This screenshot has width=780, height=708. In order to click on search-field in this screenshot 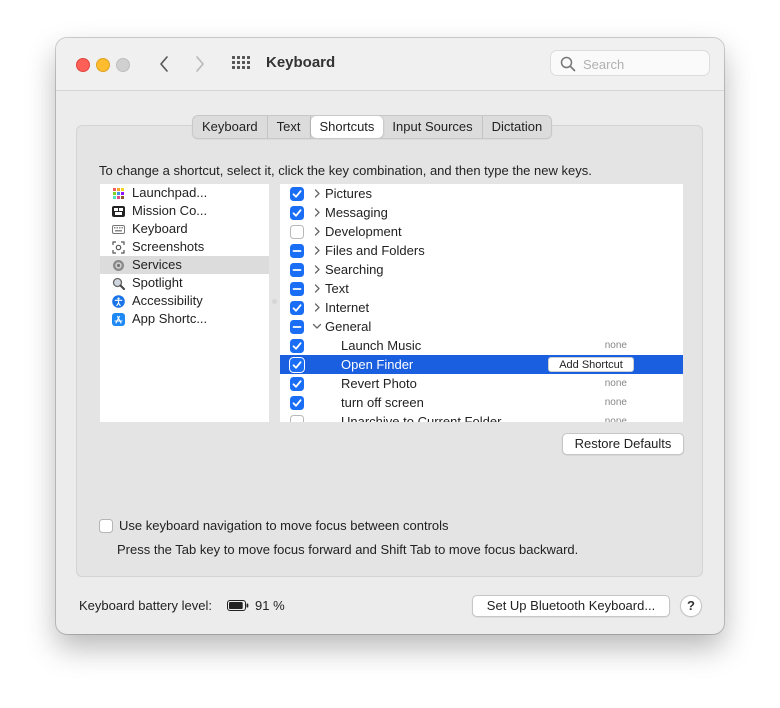, I will do `click(630, 63)`.